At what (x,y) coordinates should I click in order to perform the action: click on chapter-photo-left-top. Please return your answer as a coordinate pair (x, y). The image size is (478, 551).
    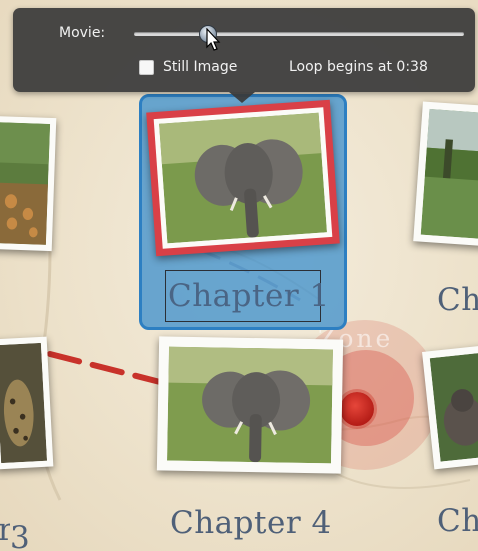
    Looking at the image, I should click on (28, 183).